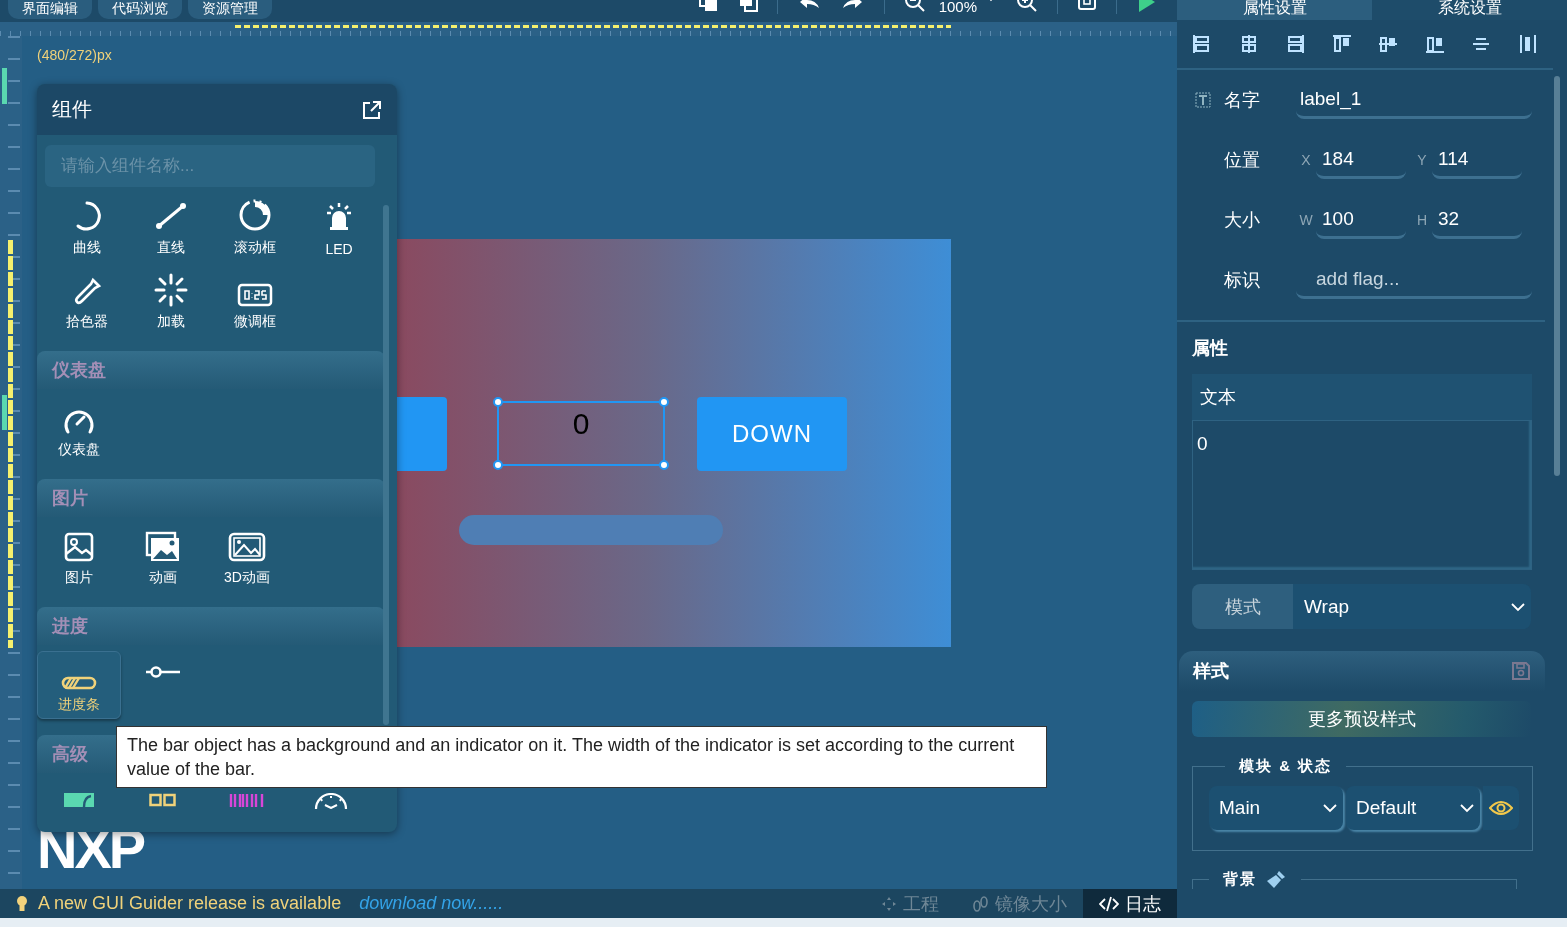 The width and height of the screenshot is (1567, 927). I want to click on zoom-level: 100%, so click(957, 7).